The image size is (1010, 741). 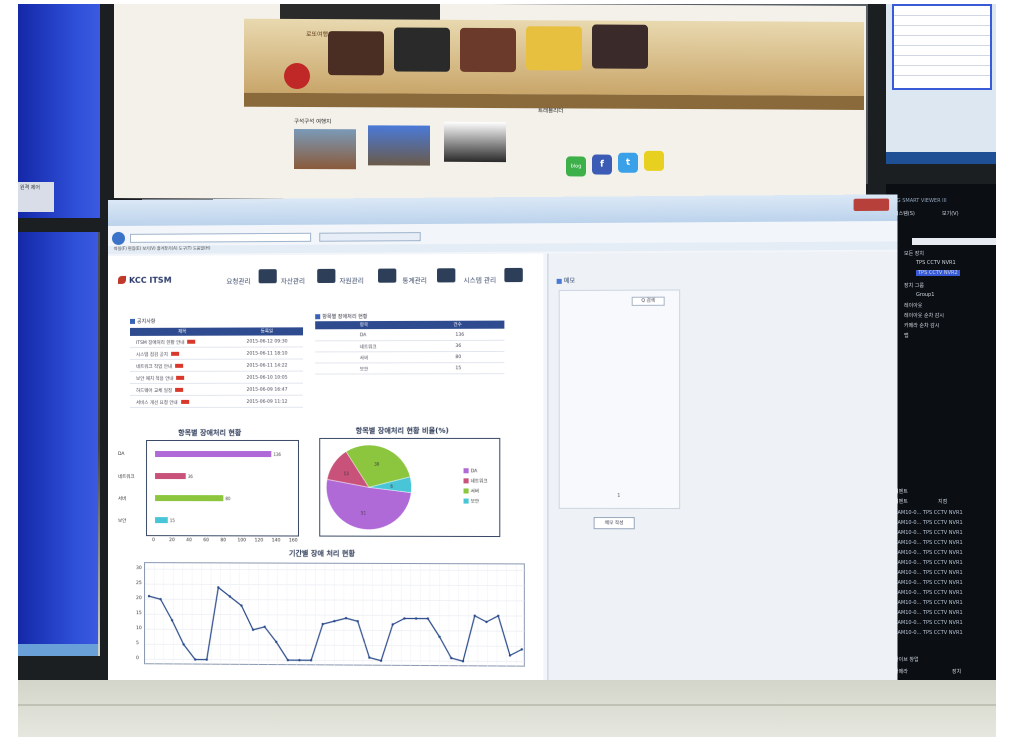 I want to click on browser-tab: 장애처리시스템, so click(x=370, y=241).